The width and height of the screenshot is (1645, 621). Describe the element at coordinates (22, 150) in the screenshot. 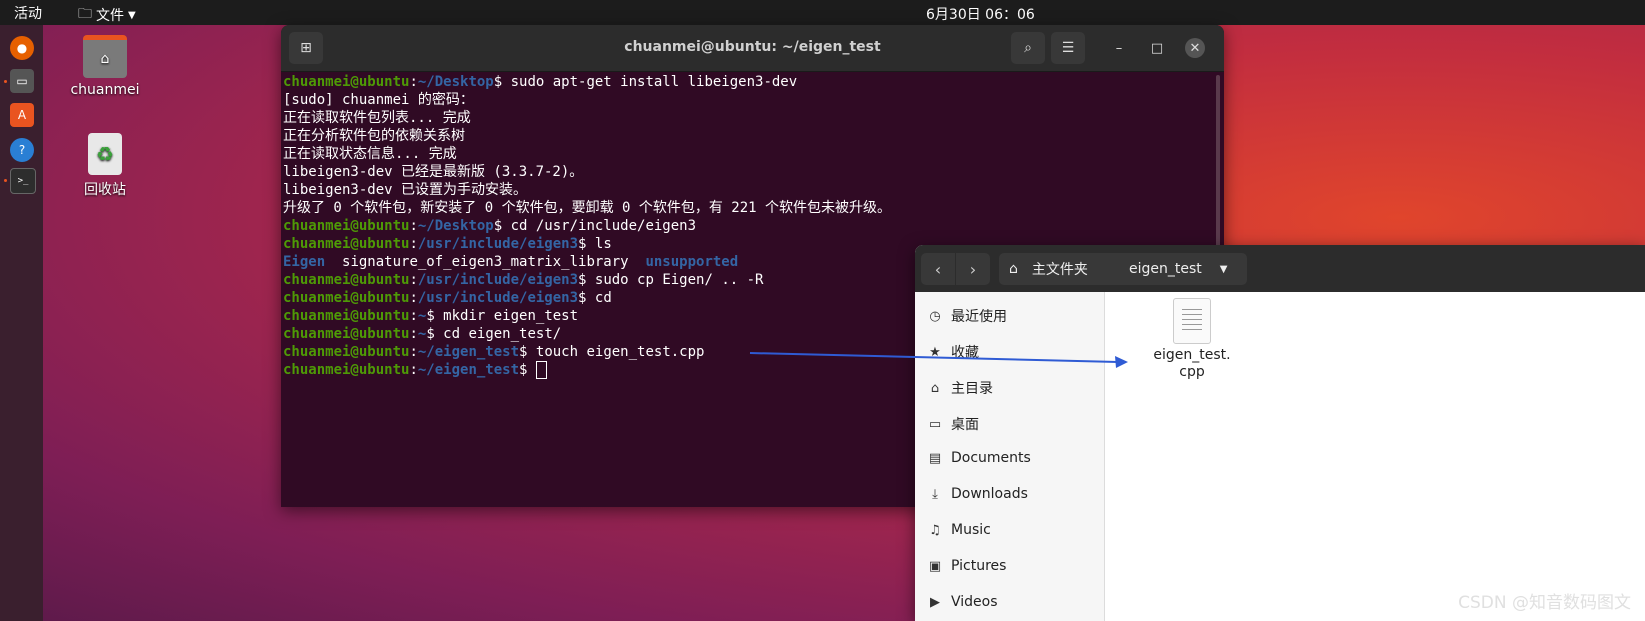

I see `help-icon: ?` at that location.